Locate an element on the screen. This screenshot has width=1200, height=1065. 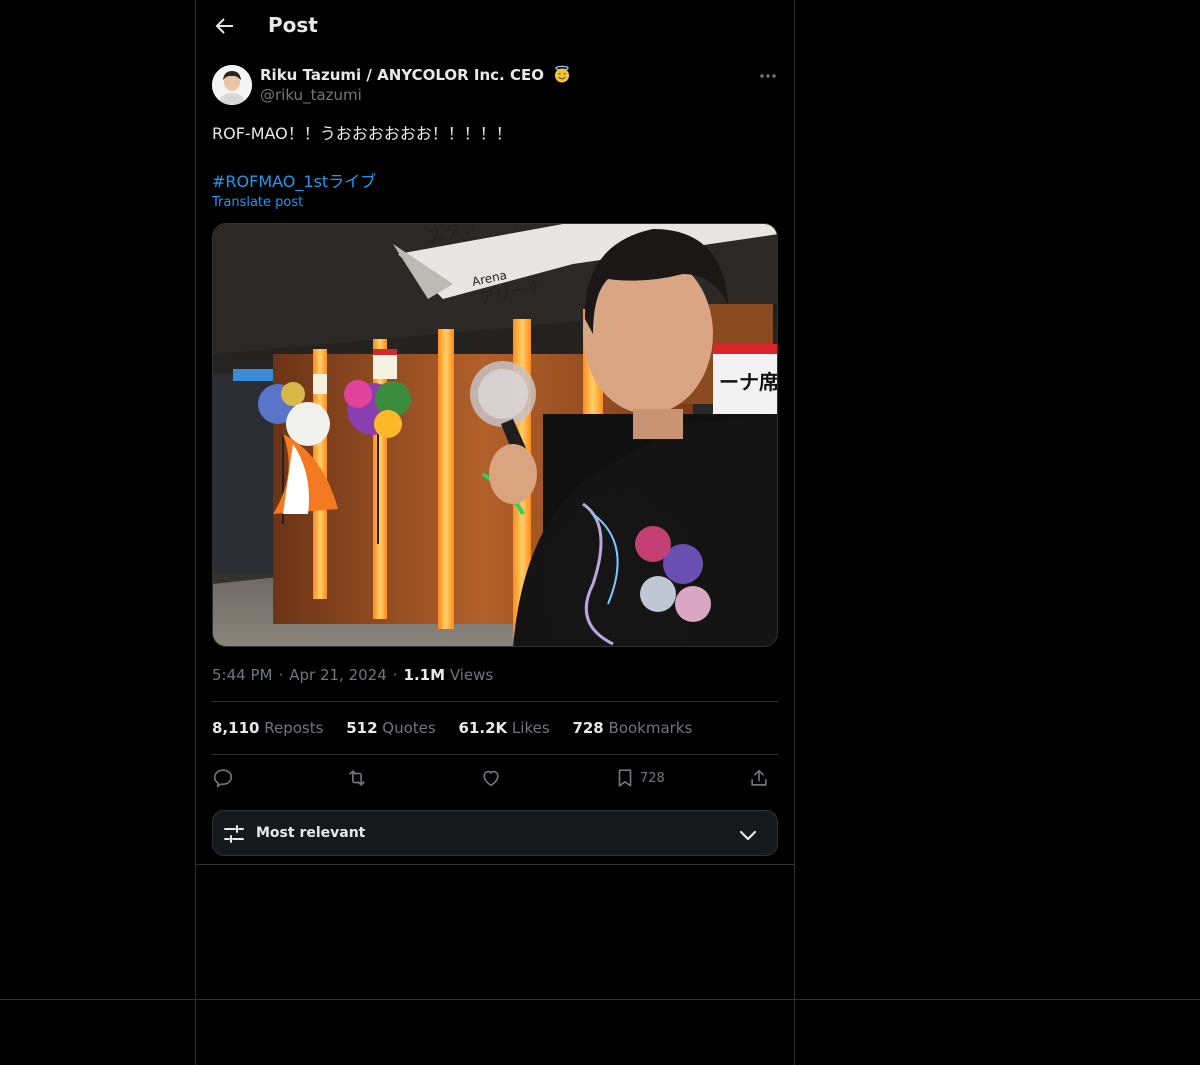
bookmark-count: 728 is located at coordinates (652, 778).